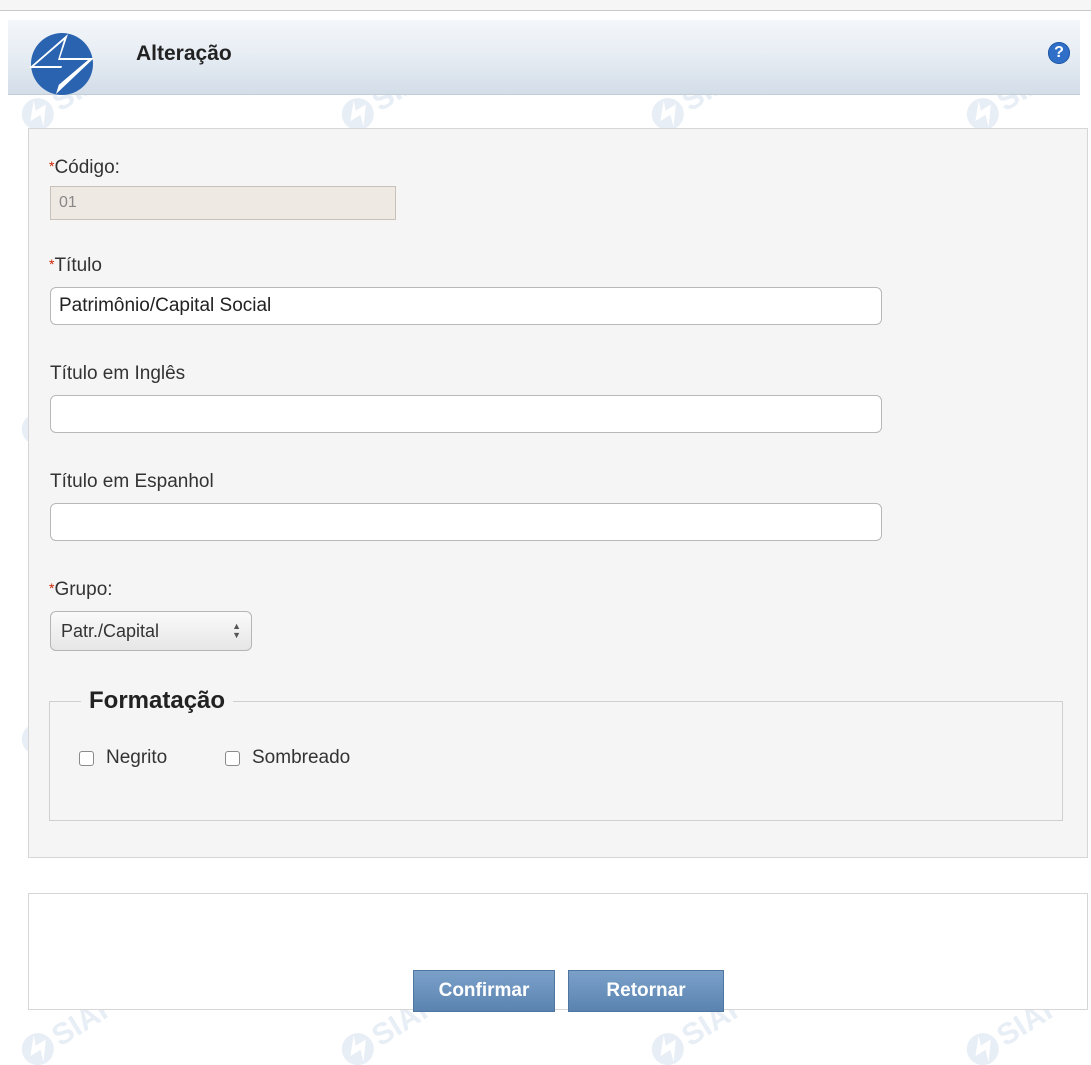  What do you see at coordinates (75, 265) in the screenshot?
I see `titulo-label: *Título` at bounding box center [75, 265].